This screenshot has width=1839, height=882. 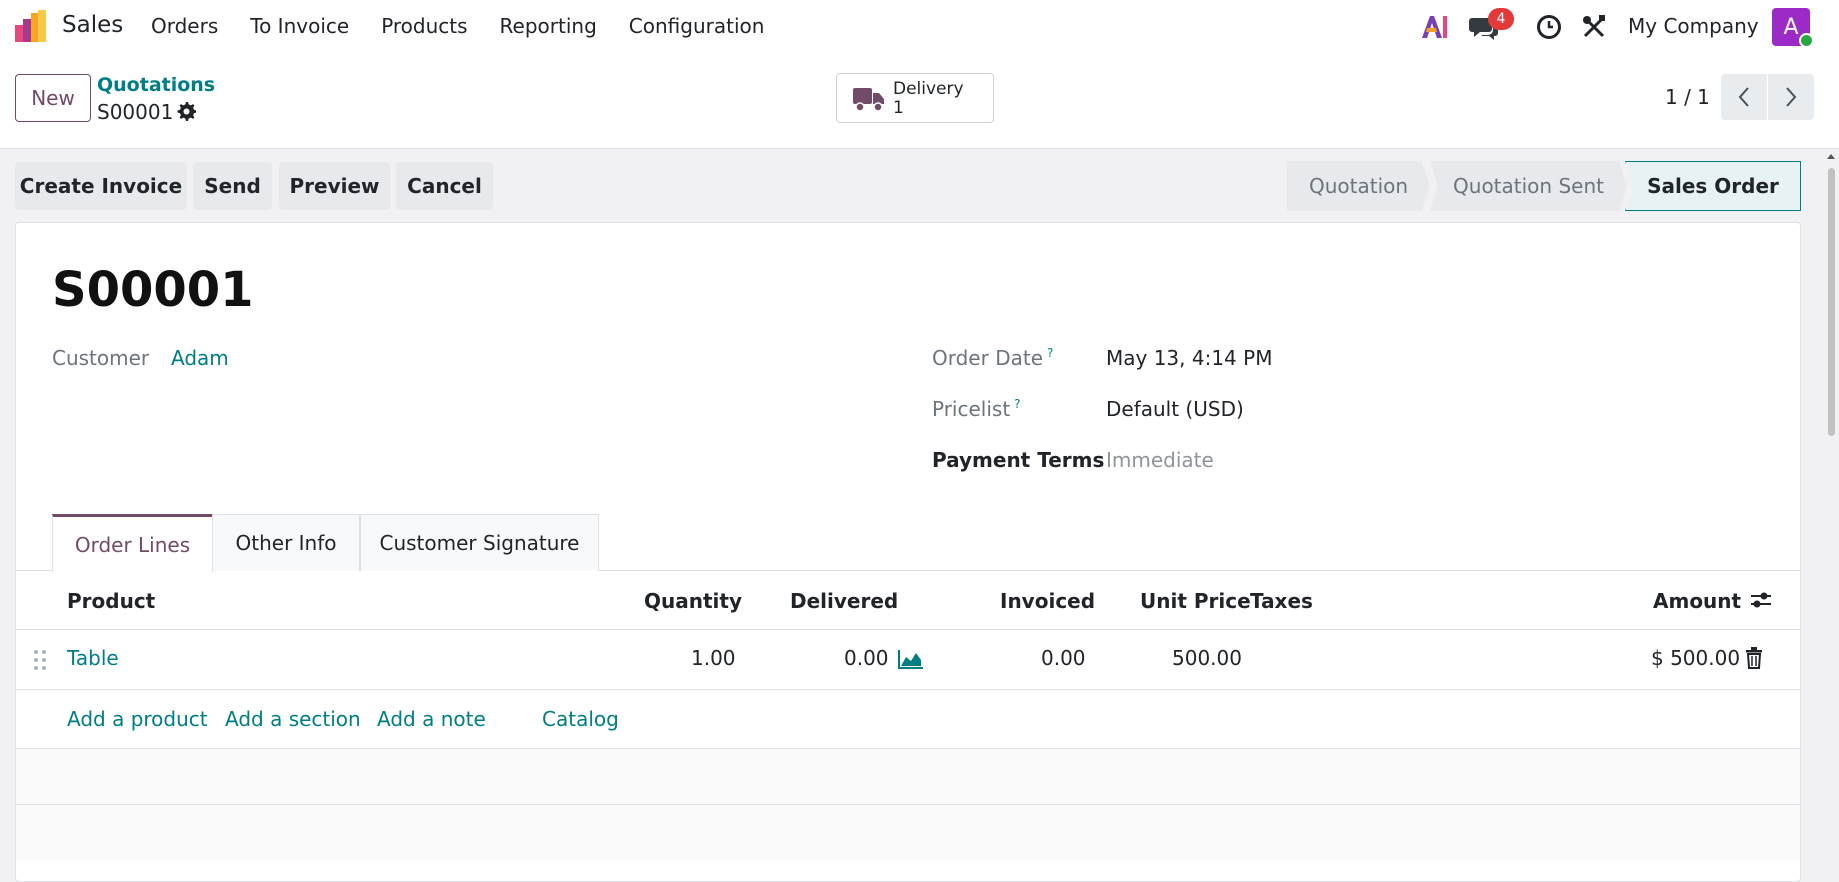 I want to click on optional-columns-icon, so click(x=1761, y=600).